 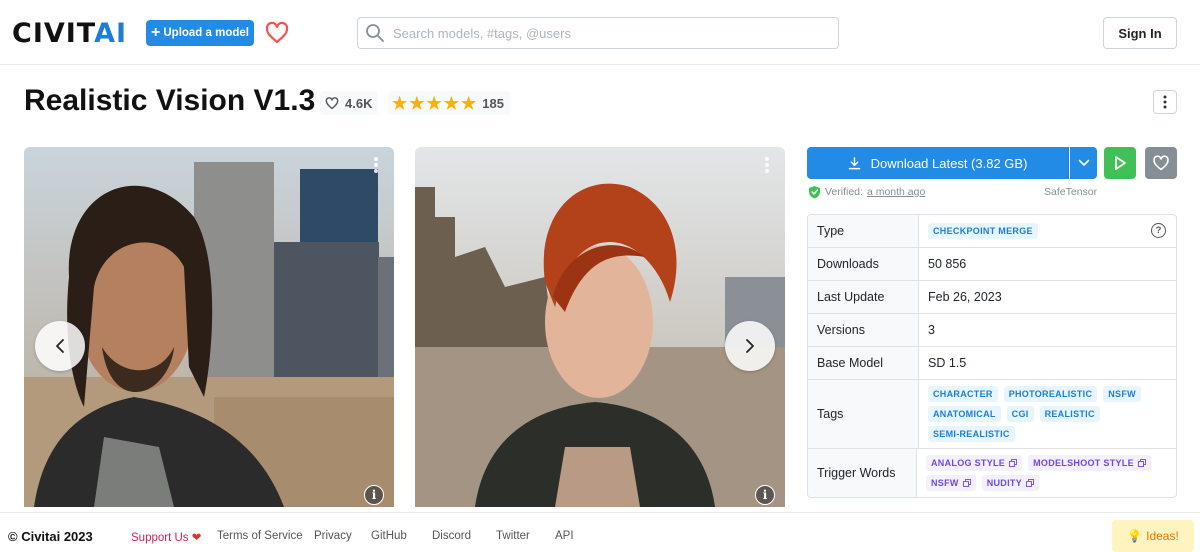 I want to click on sign-in-button: Sign In, so click(x=1140, y=33).